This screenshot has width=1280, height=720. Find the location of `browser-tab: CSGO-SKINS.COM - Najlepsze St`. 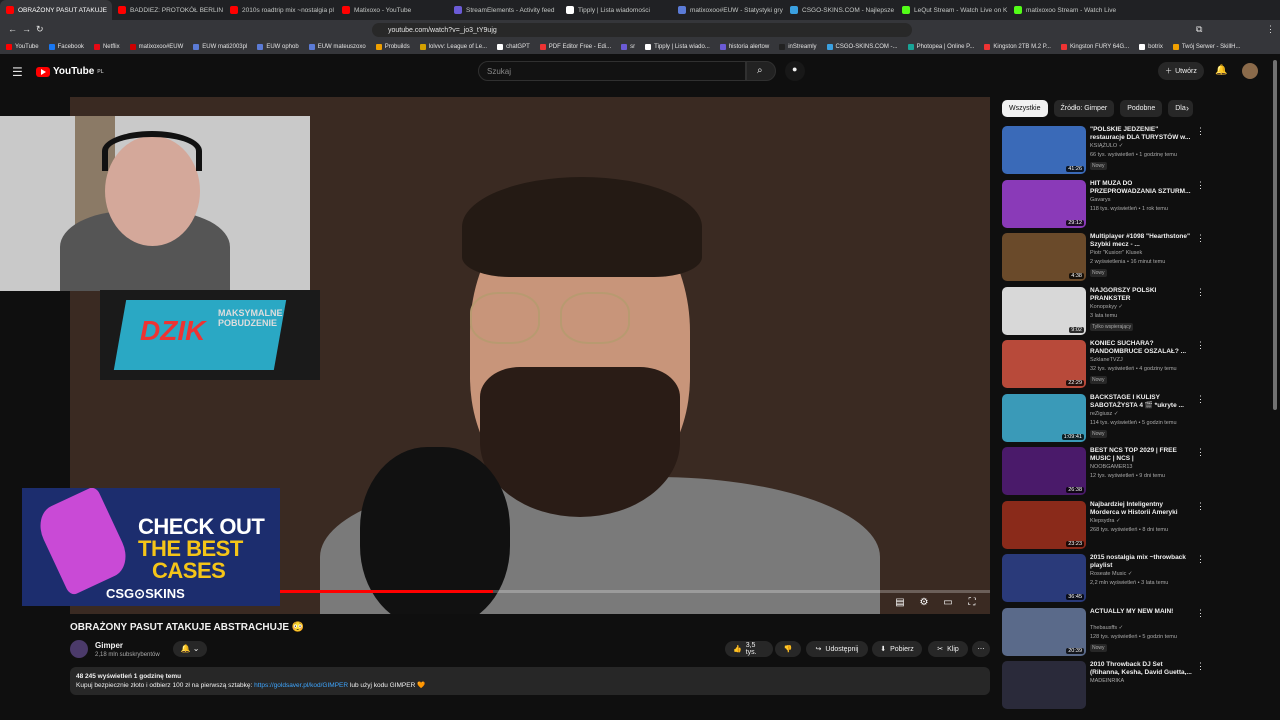

browser-tab: CSGO-SKINS.COM - Najlepsze St is located at coordinates (840, 10).